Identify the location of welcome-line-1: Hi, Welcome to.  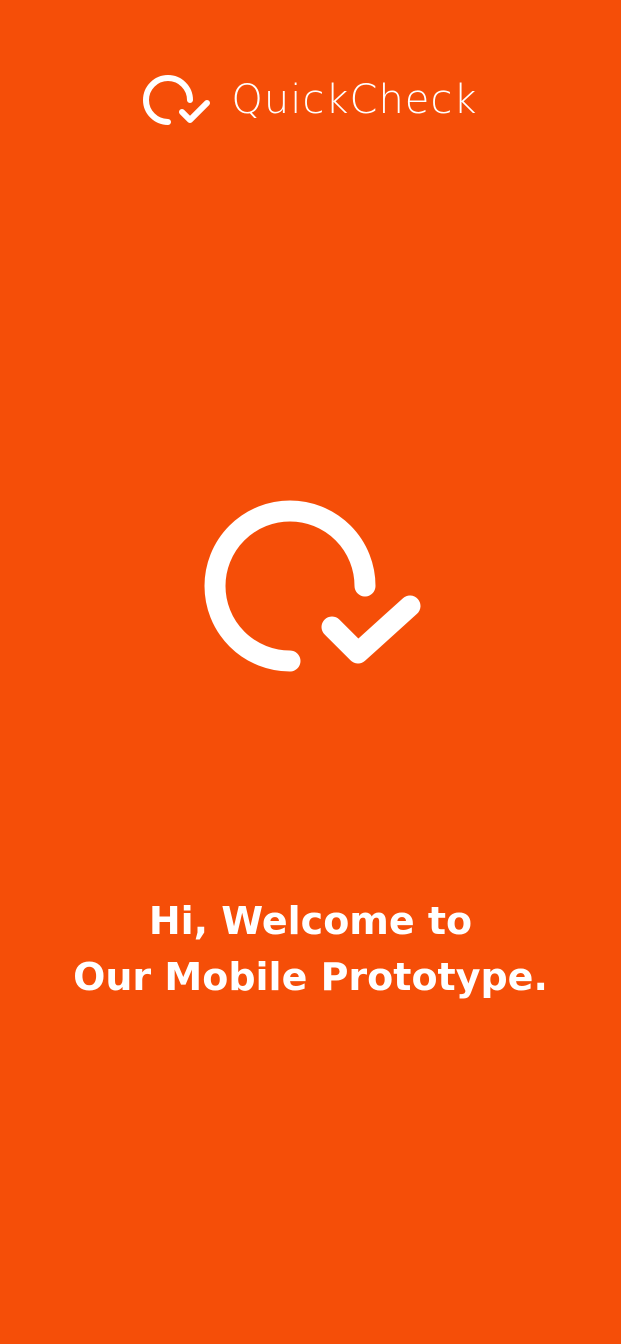
(310, 921).